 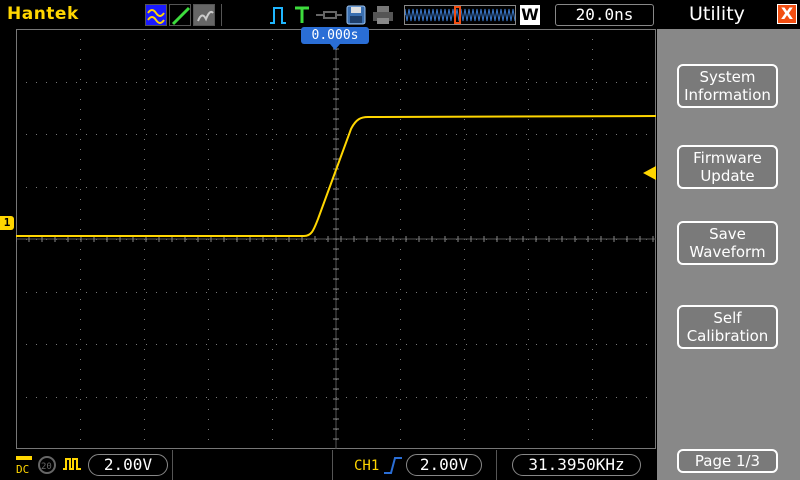 What do you see at coordinates (444, 465) in the screenshot?
I see `trigger-level: 2.00V` at bounding box center [444, 465].